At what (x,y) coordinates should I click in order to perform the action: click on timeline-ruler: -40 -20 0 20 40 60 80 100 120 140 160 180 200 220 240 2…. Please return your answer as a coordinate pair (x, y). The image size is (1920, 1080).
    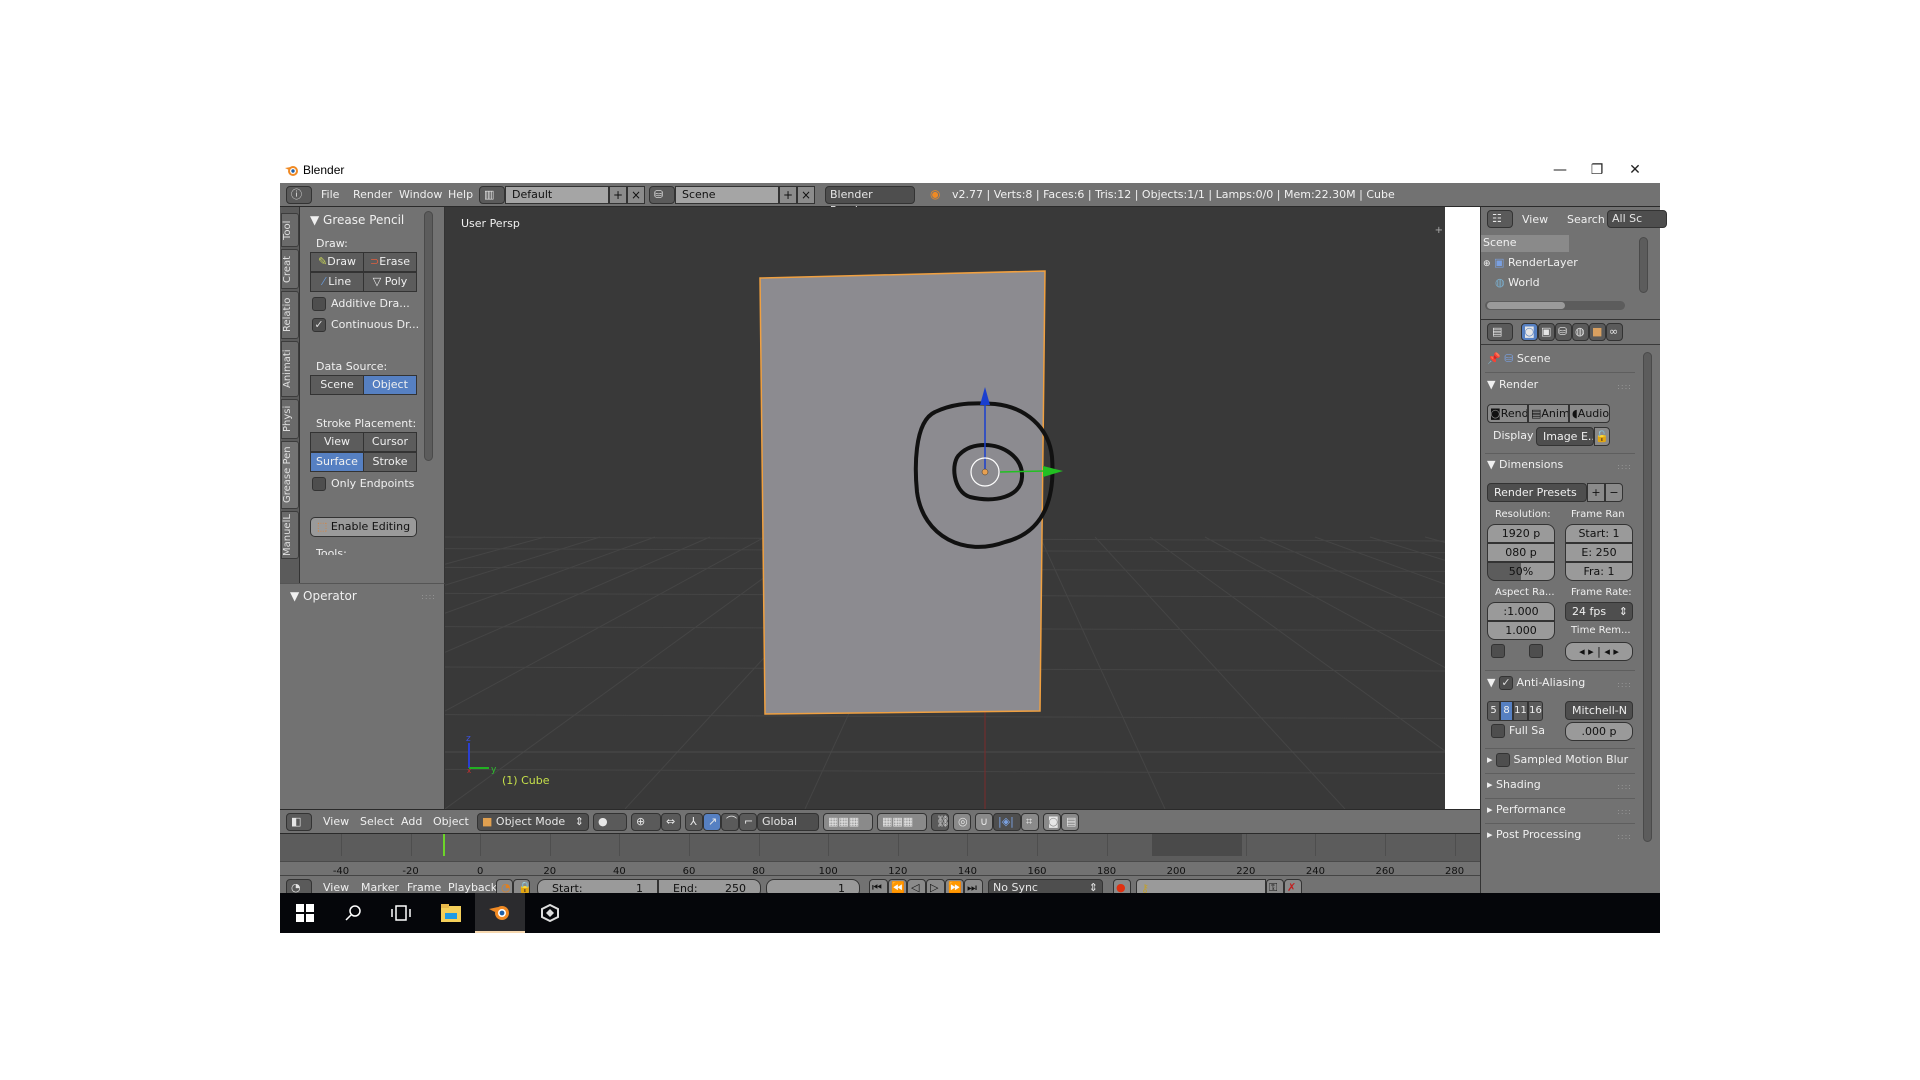
    Looking at the image, I should click on (880, 869).